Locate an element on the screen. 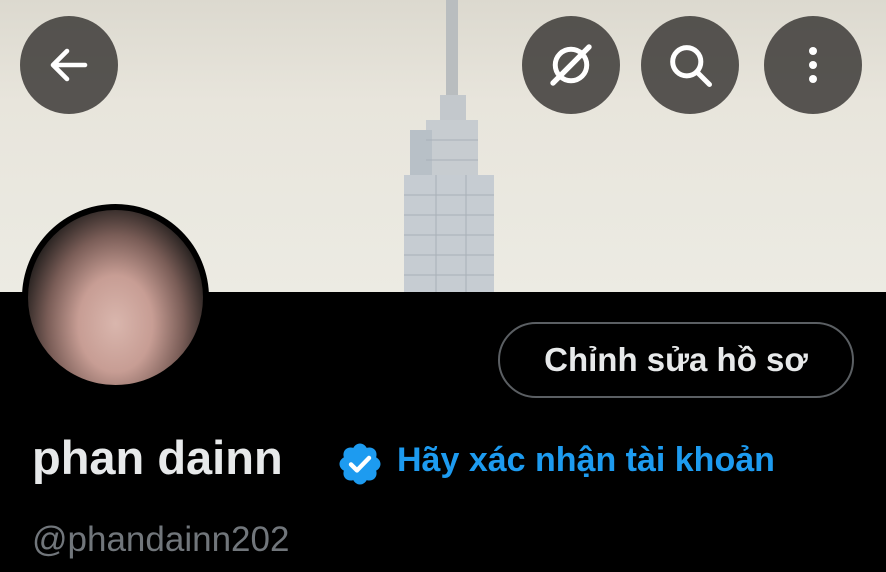 This screenshot has width=886, height=572. search-icon is located at coordinates (691, 66).